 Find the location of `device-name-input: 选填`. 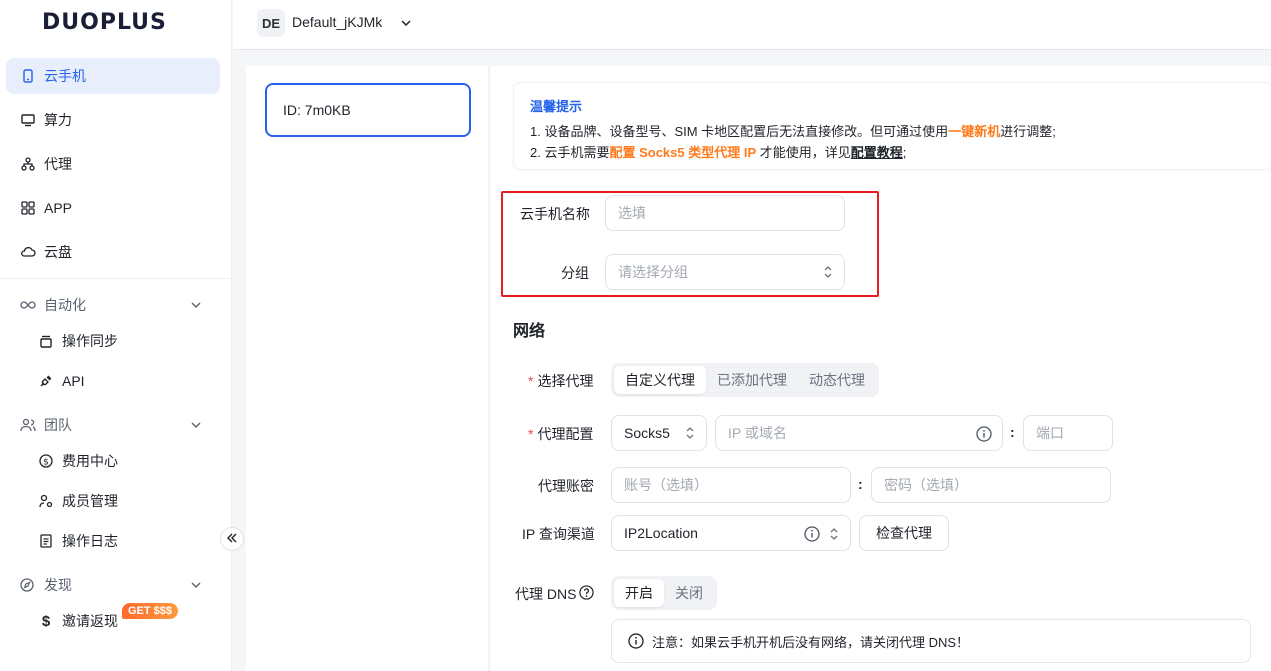

device-name-input: 选填 is located at coordinates (725, 213).